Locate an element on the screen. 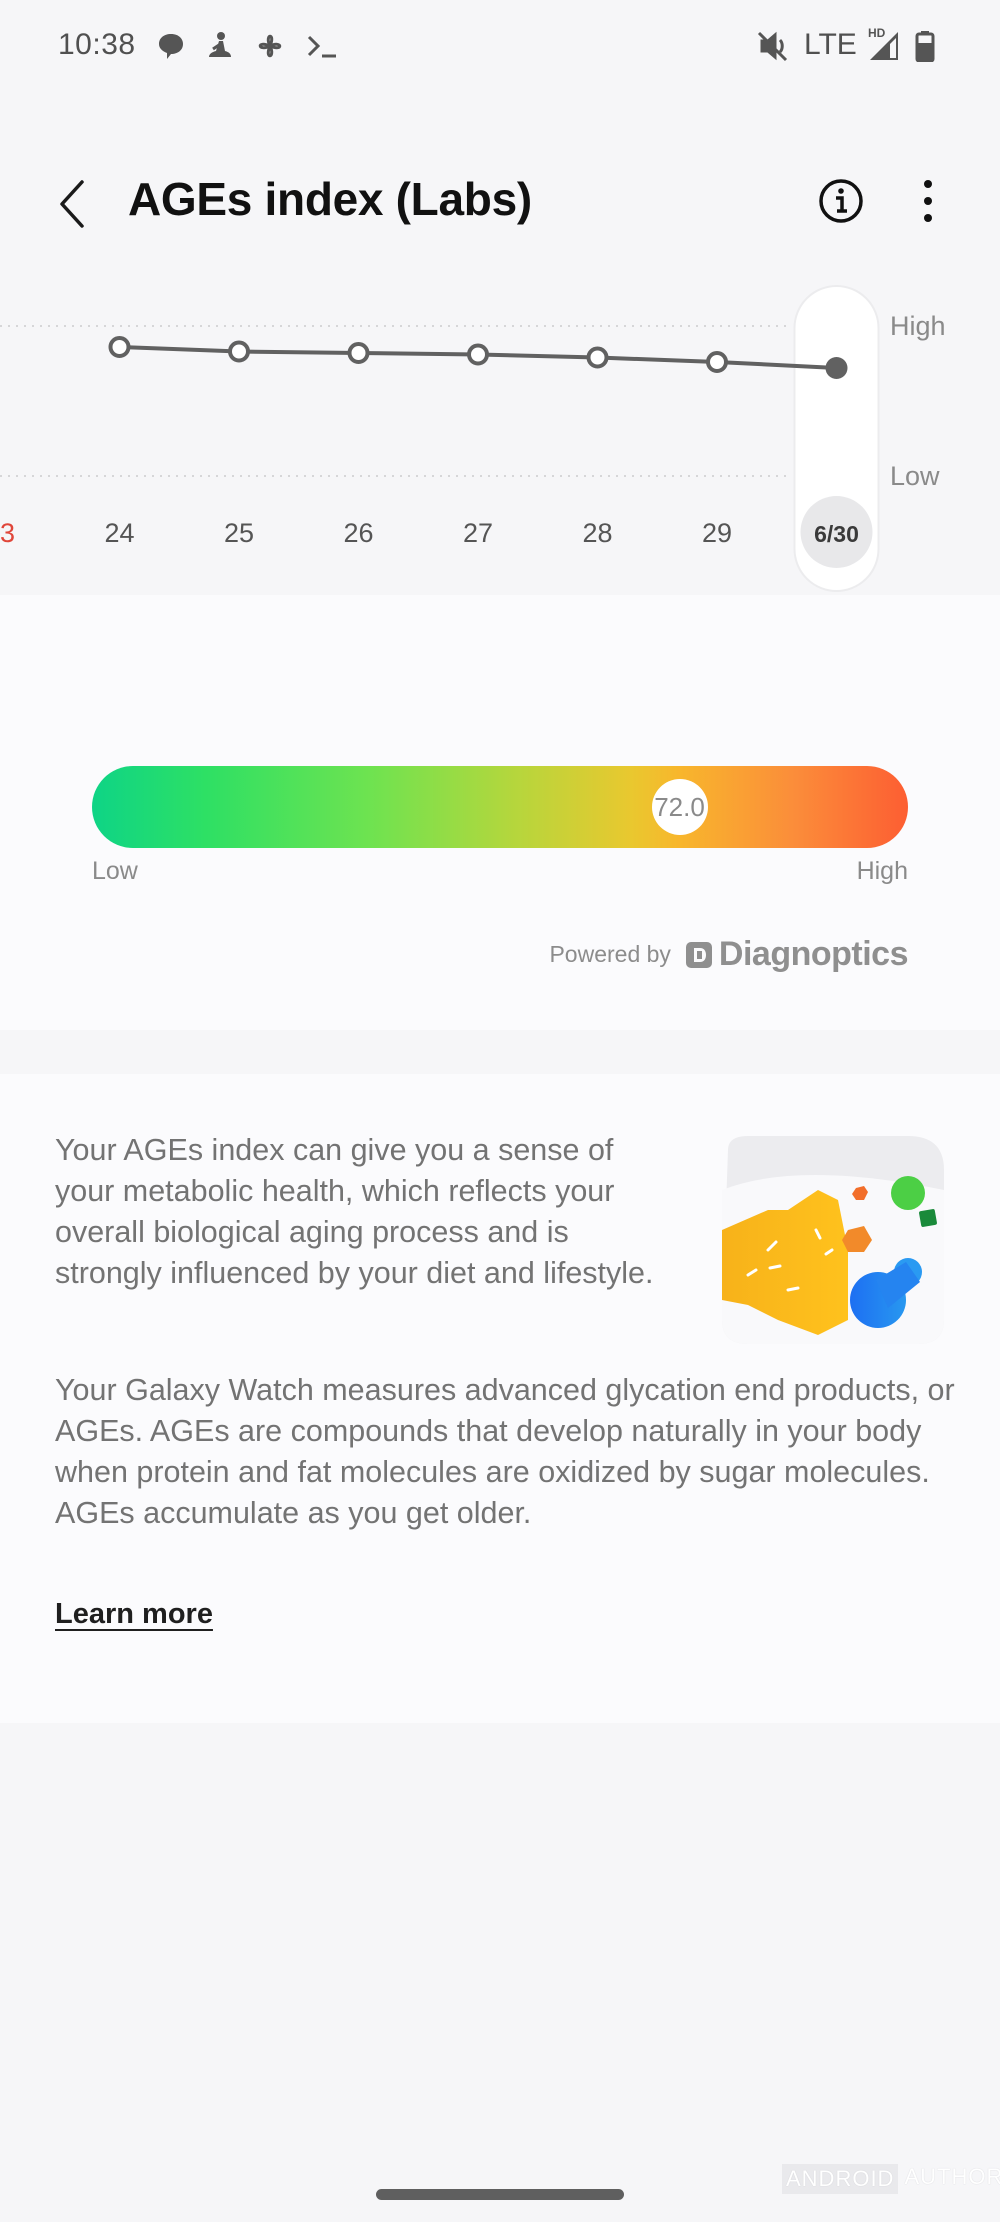 Image resolution: width=1000 pixels, height=2222 pixels. signal-icon is located at coordinates (884, 46).